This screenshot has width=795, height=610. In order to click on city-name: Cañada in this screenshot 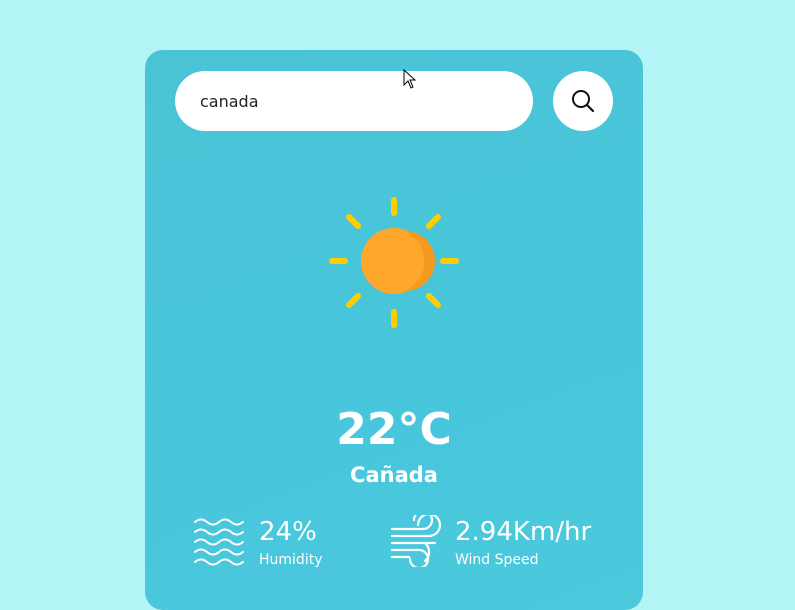, I will do `click(394, 475)`.